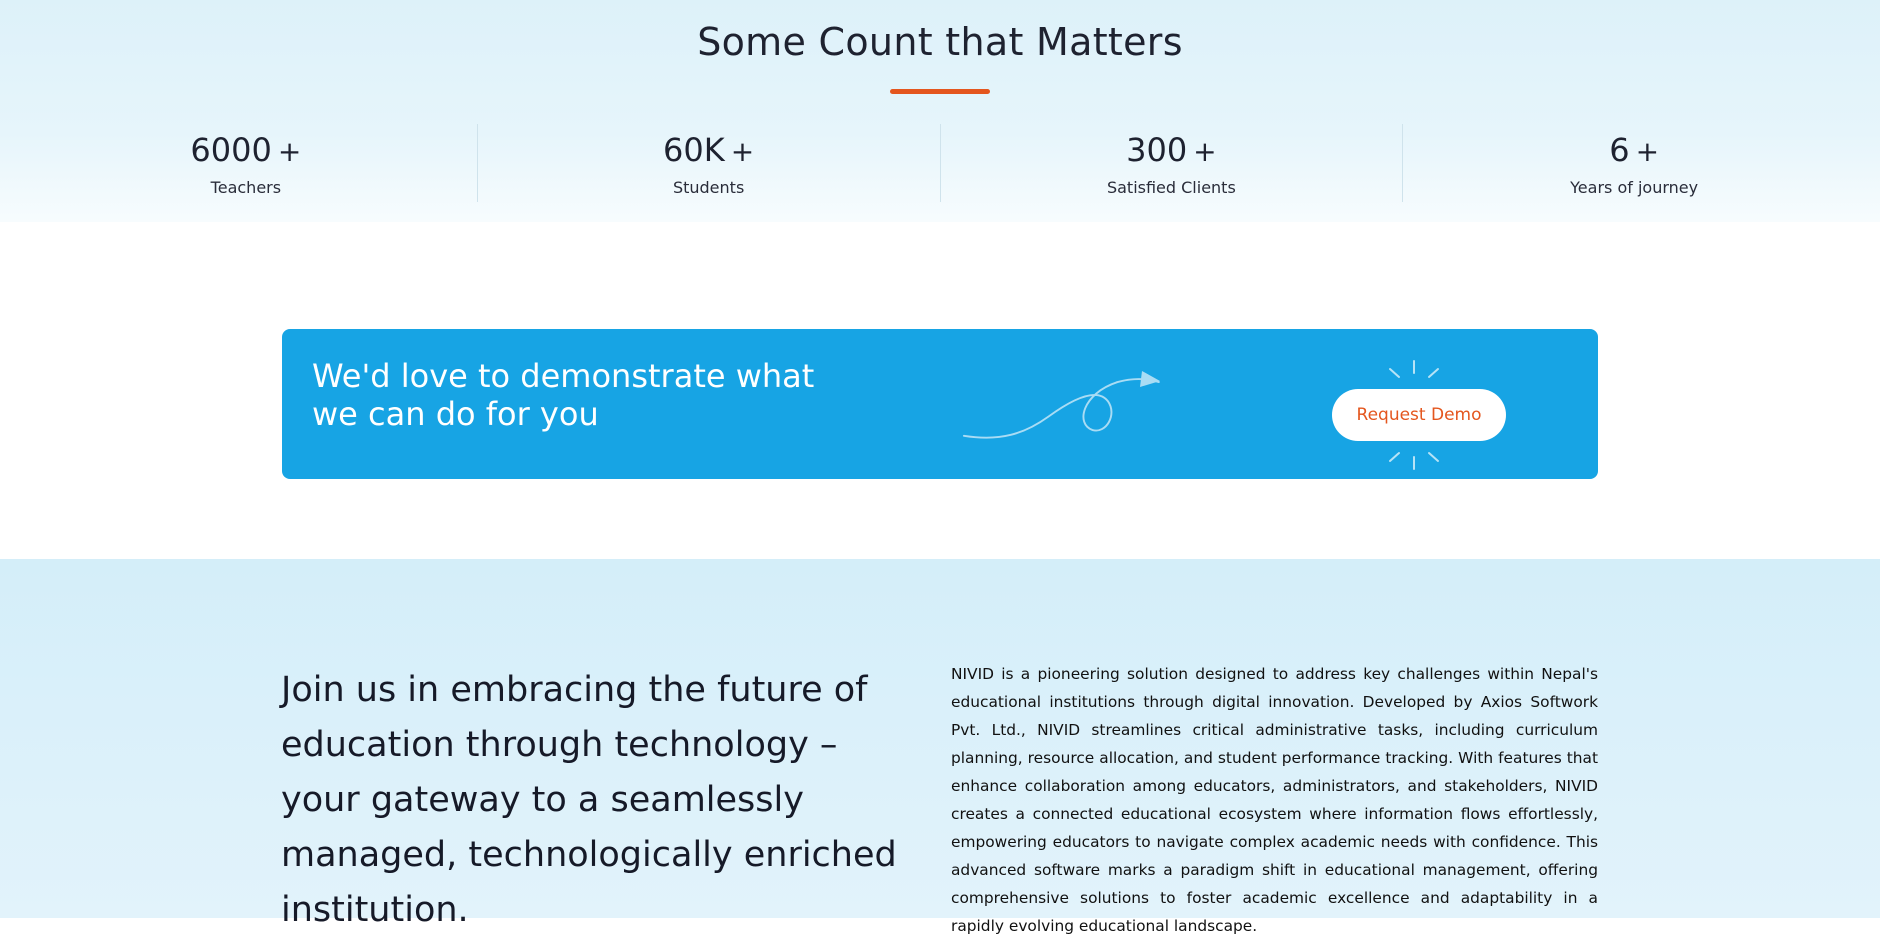 The image size is (1880, 940). I want to click on stat-label: Teachers, so click(246, 187).